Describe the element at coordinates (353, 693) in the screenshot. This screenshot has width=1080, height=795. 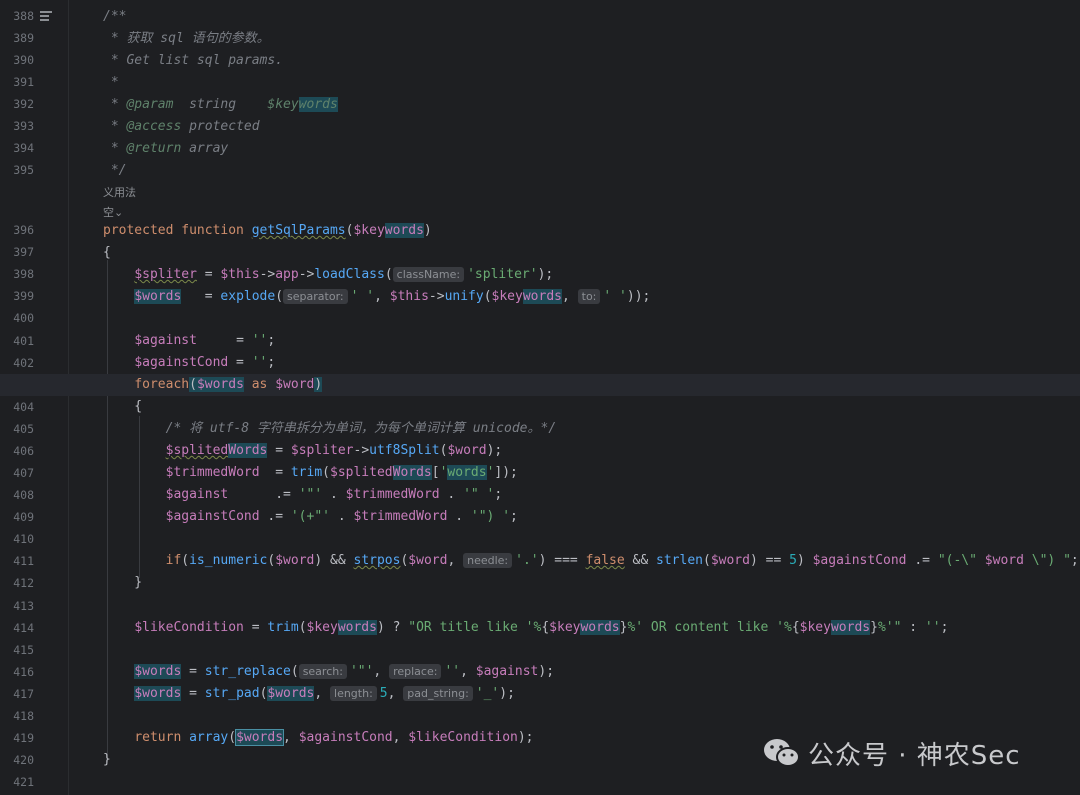
I see `param-hint: length:` at that location.